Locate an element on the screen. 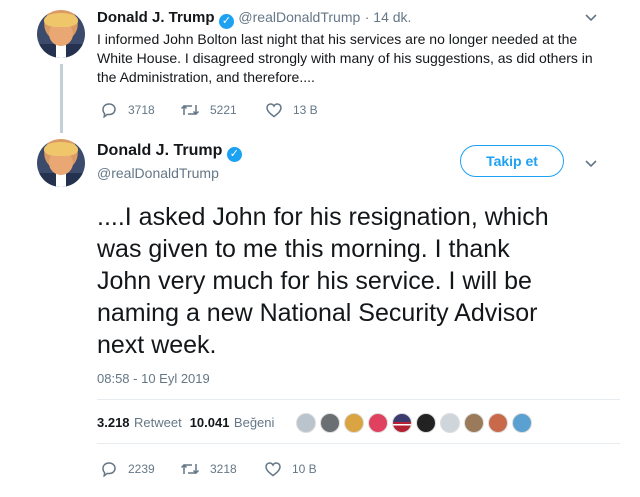 The height and width of the screenshot is (497, 640). parent-tweet-time: · 14 dk. is located at coordinates (388, 17).